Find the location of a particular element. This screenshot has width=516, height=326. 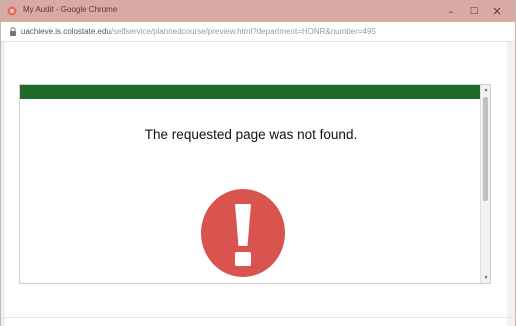

scroll-down-button: ▼ is located at coordinates (485, 278).